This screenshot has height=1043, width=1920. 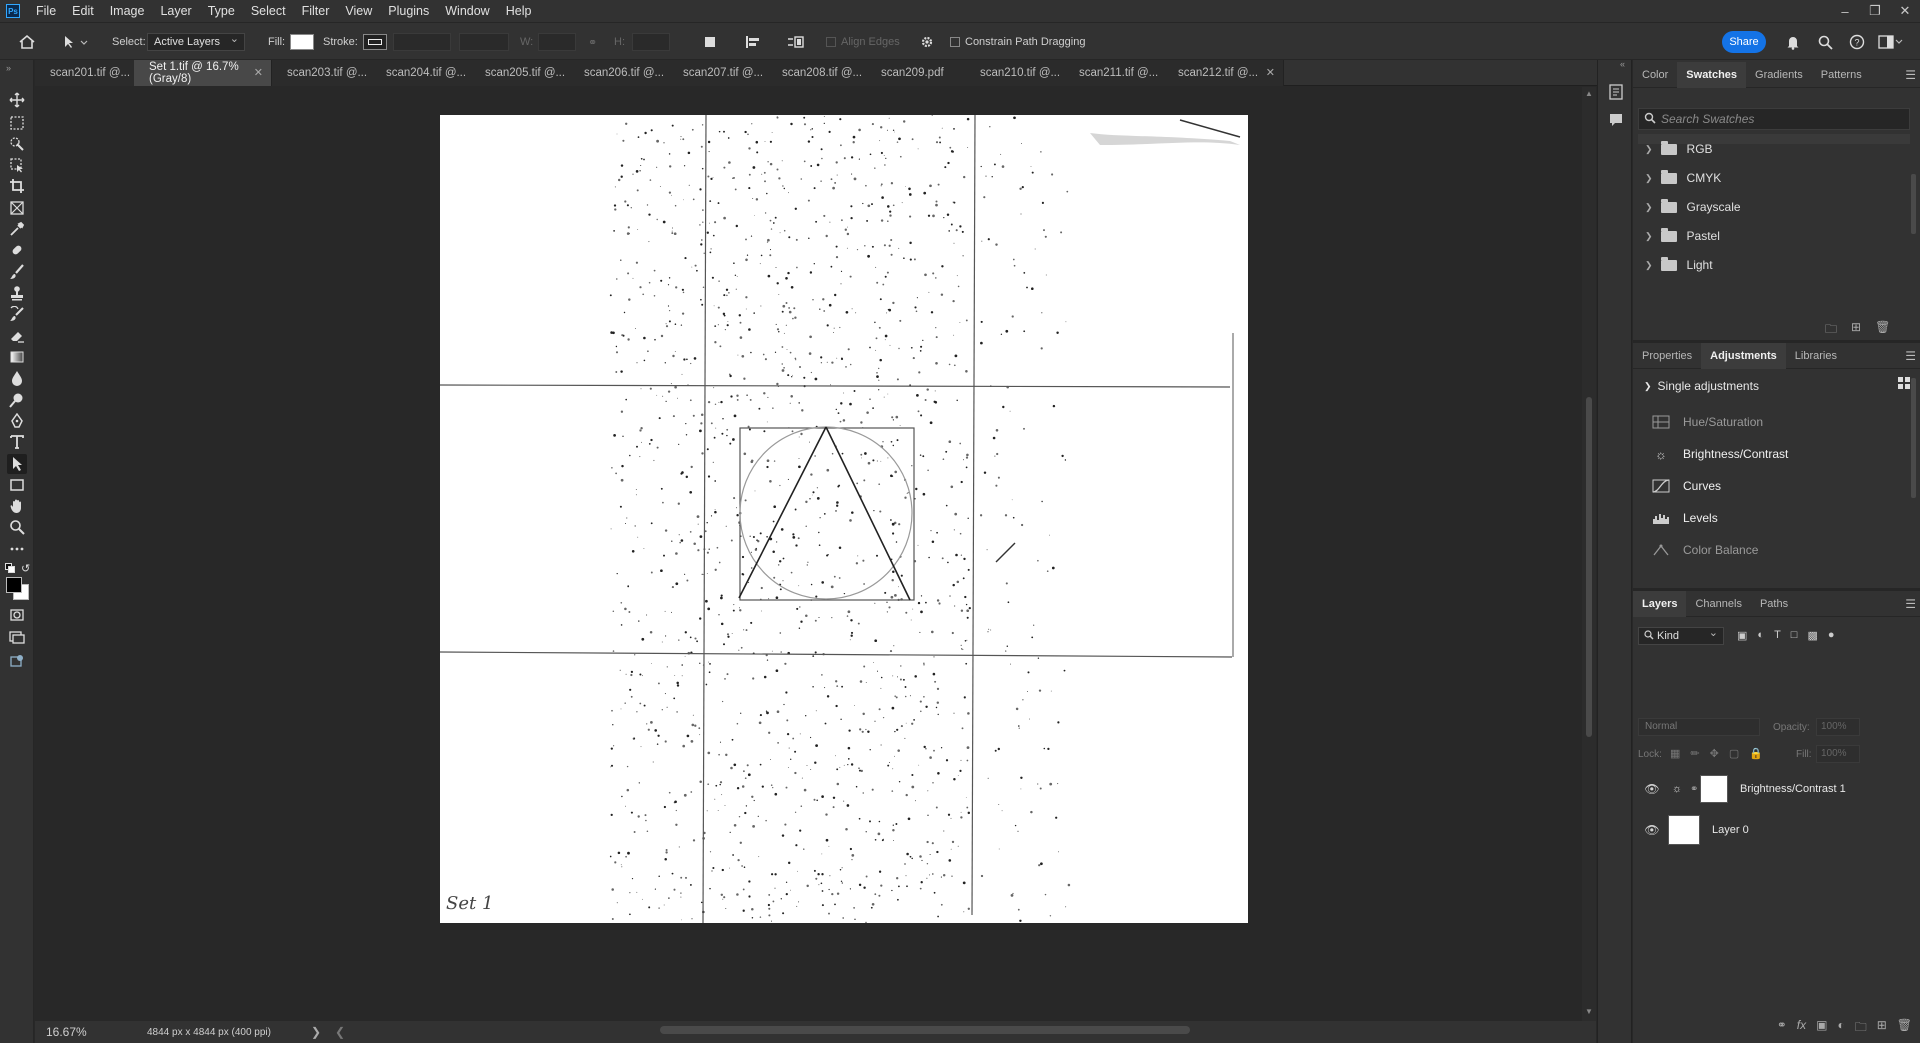 I want to click on eyedropper-tool-icon, so click(x=17, y=229).